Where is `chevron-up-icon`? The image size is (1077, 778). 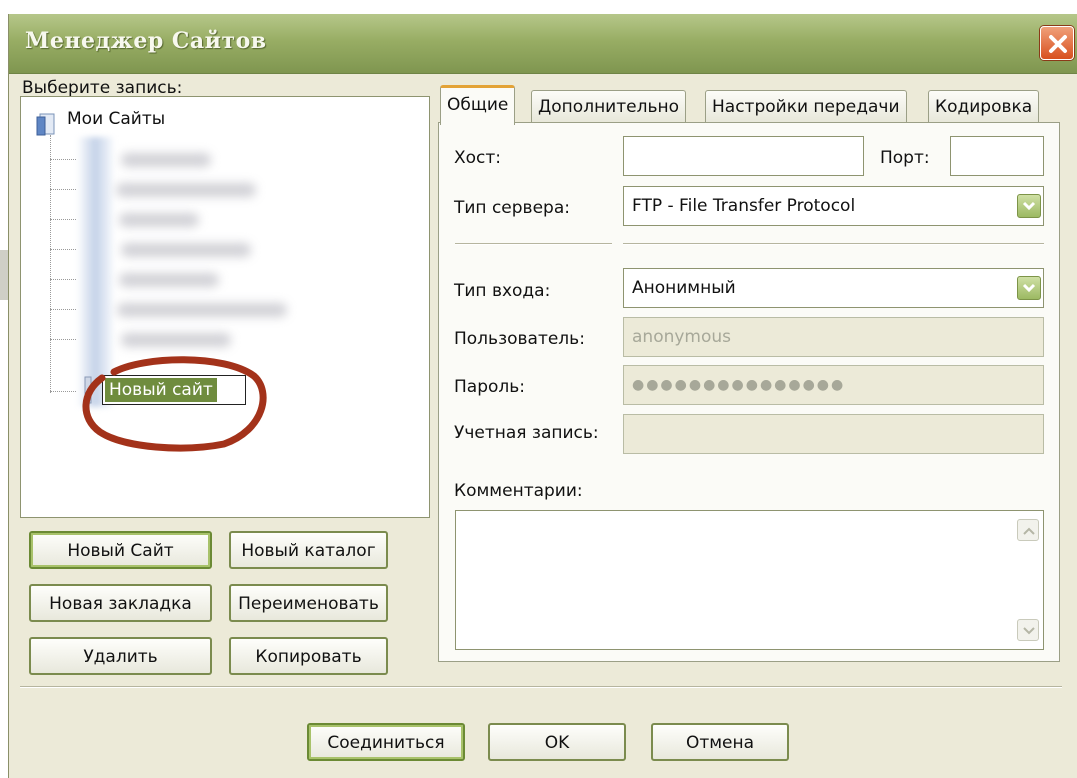 chevron-up-icon is located at coordinates (1029, 531).